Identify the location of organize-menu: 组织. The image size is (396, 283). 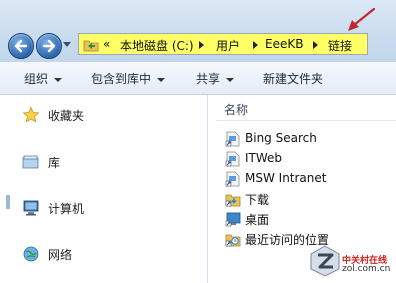
(43, 78).